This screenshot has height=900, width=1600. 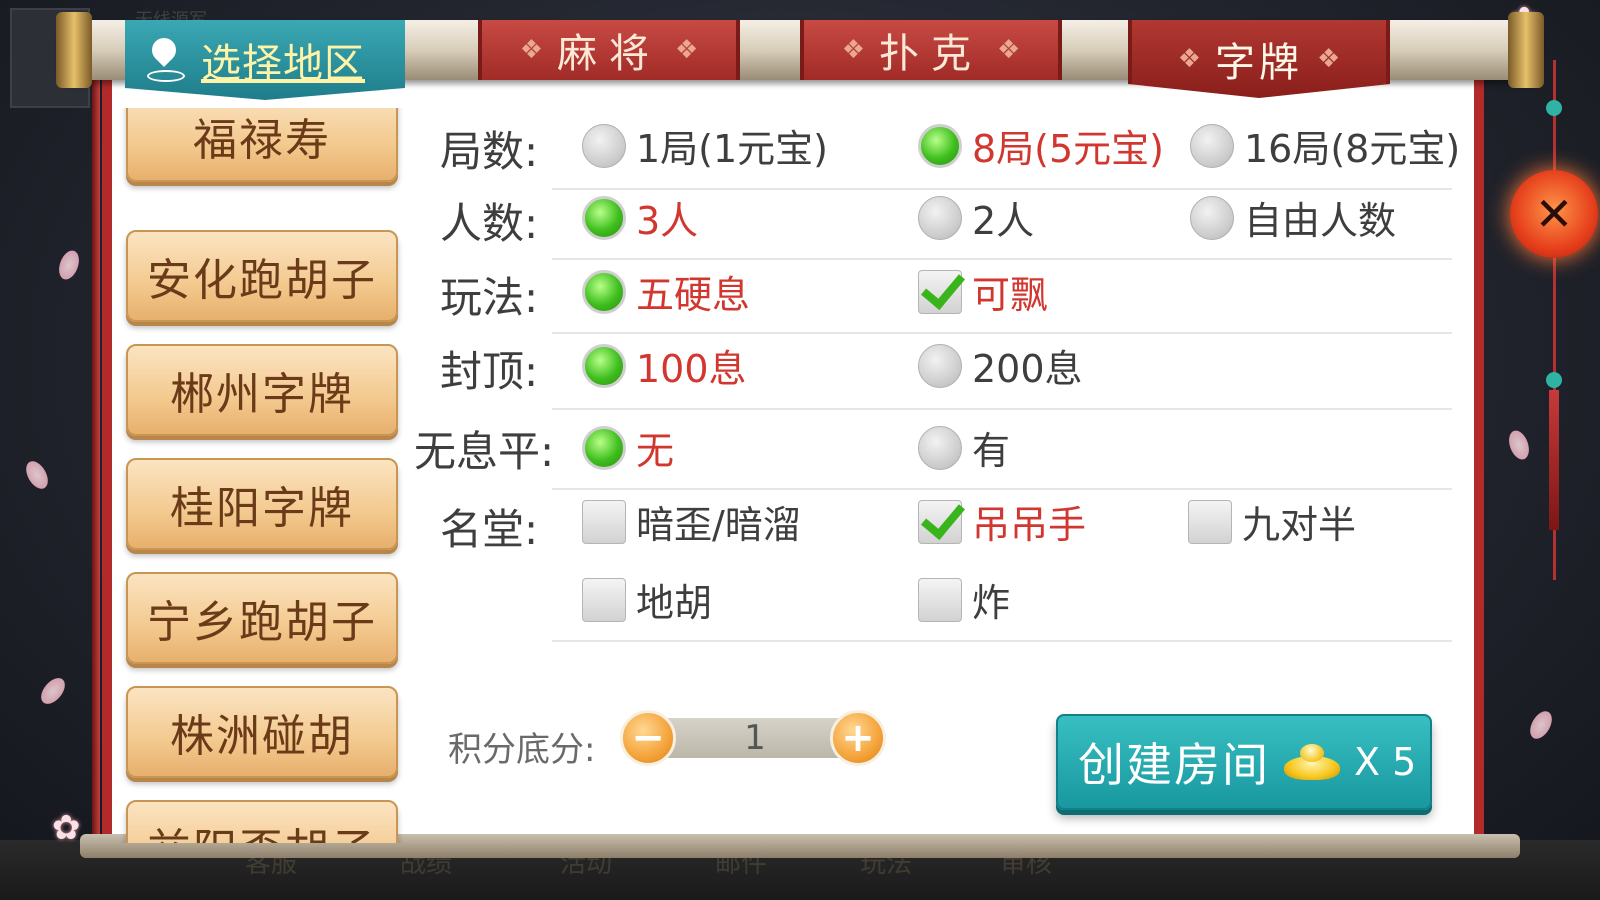 I want to click on rounds-option-8: 8局(5元宝), so click(x=1041, y=145).